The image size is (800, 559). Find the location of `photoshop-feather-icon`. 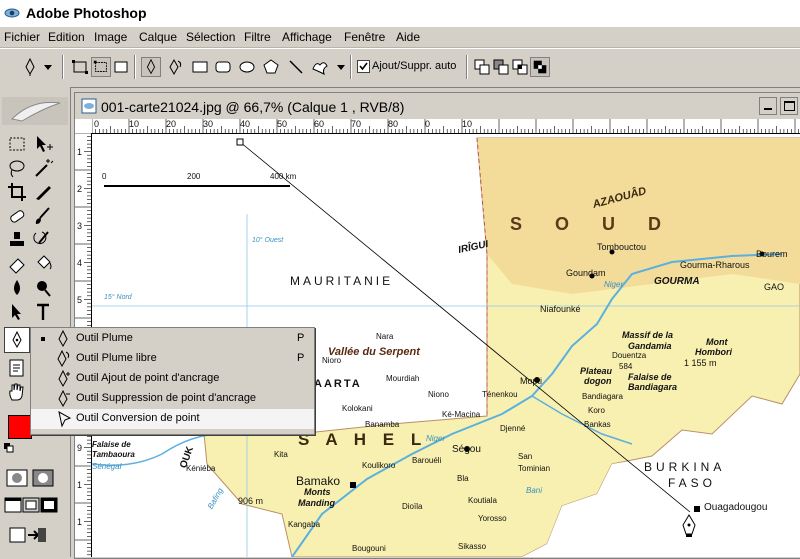

photoshop-feather-icon is located at coordinates (35, 111).